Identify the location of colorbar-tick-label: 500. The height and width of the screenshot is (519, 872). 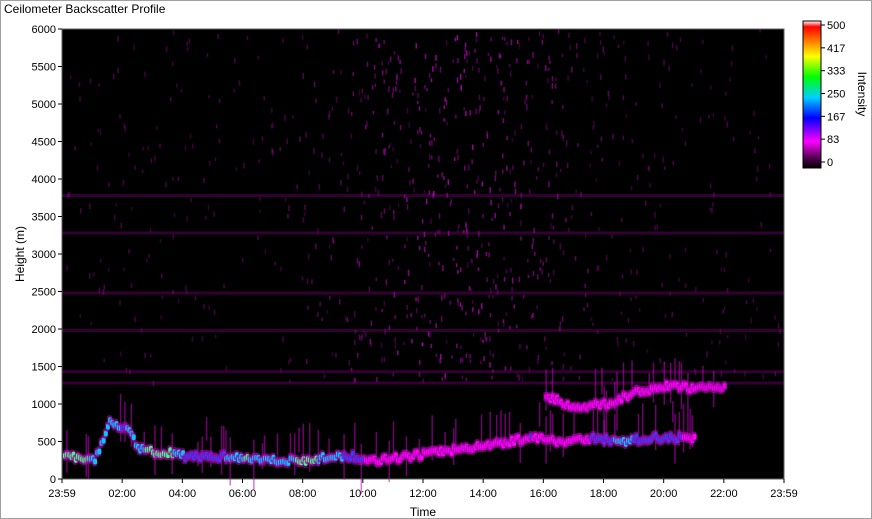
(836, 26).